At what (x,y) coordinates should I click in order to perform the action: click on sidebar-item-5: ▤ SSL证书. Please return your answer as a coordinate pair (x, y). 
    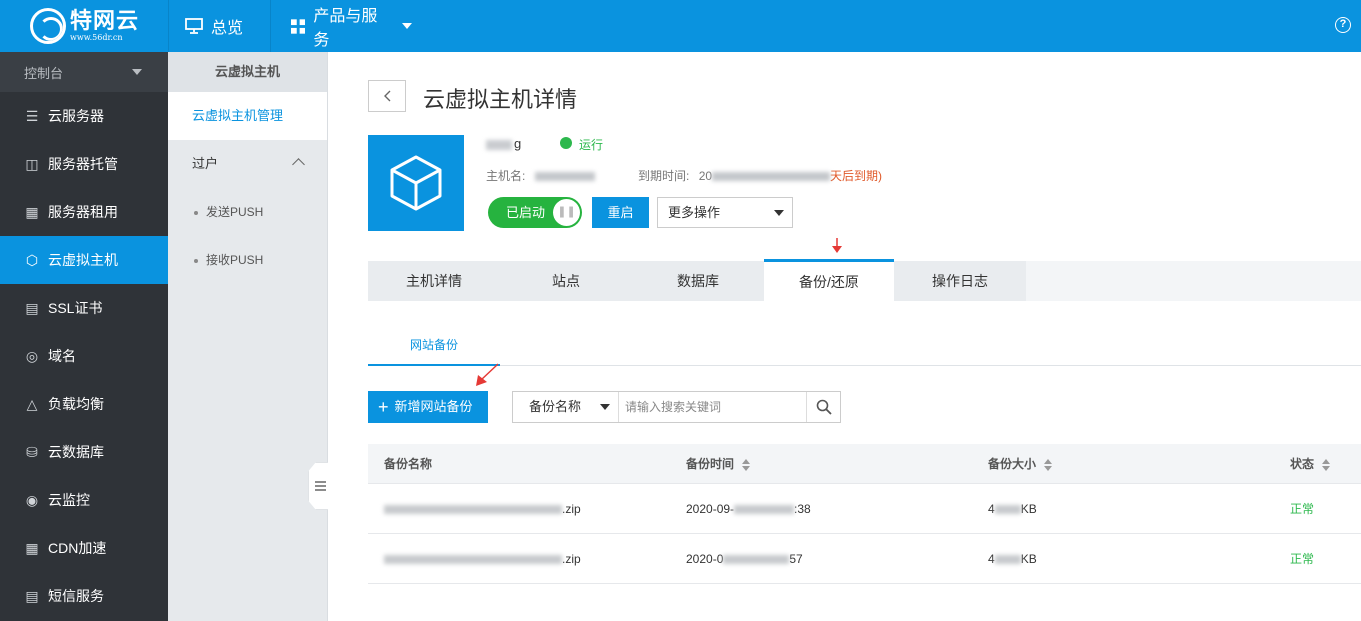
    Looking at the image, I should click on (84, 308).